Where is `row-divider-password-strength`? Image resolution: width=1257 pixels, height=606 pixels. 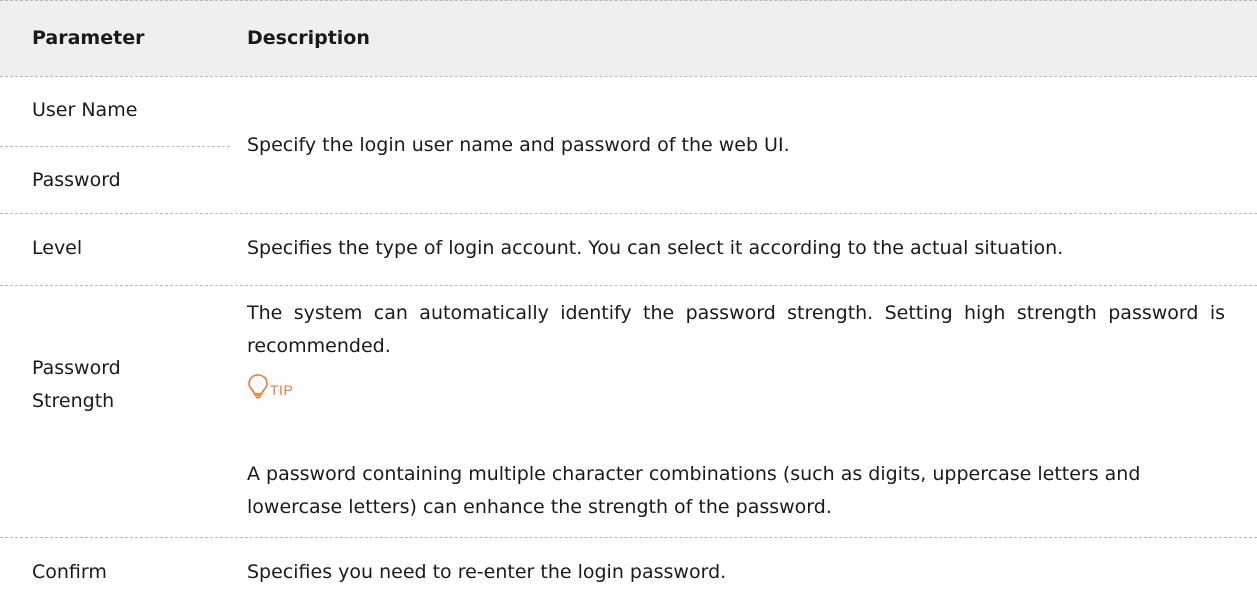
row-divider-password-strength is located at coordinates (628, 537).